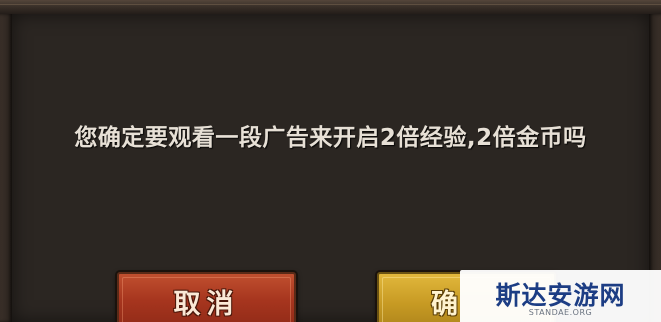 The image size is (661, 322). I want to click on site-watermark: 斯达安游网 STANDAE.ORG, so click(560, 296).